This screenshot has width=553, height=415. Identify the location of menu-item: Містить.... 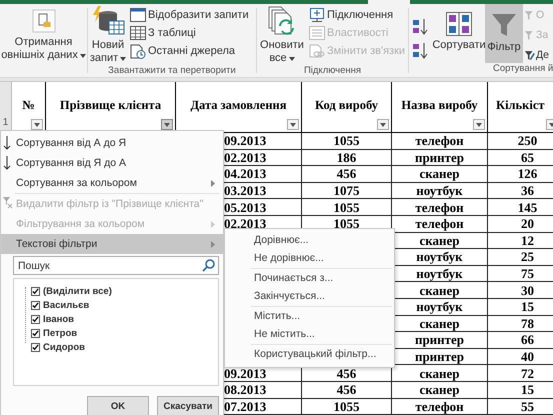
(309, 317).